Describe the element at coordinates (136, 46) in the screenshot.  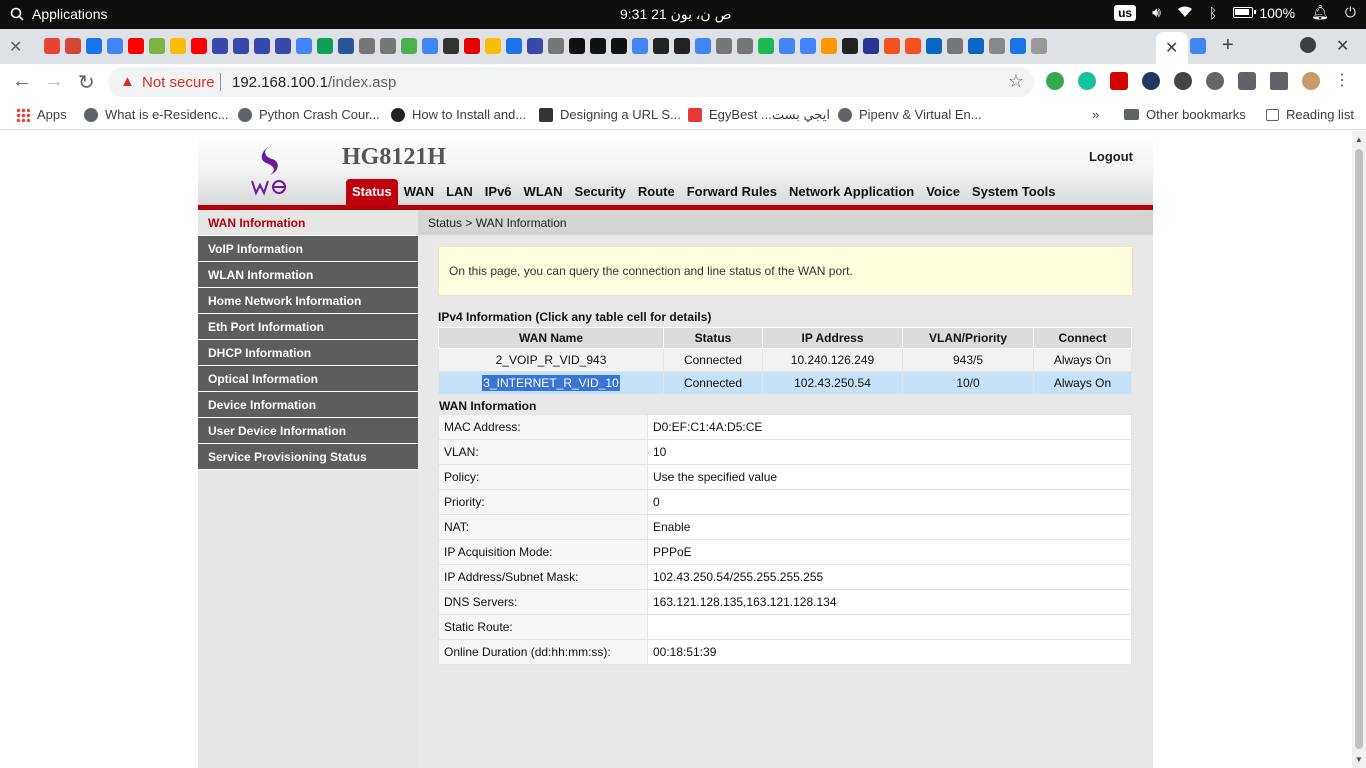
I see `youtube-tab-icon` at that location.